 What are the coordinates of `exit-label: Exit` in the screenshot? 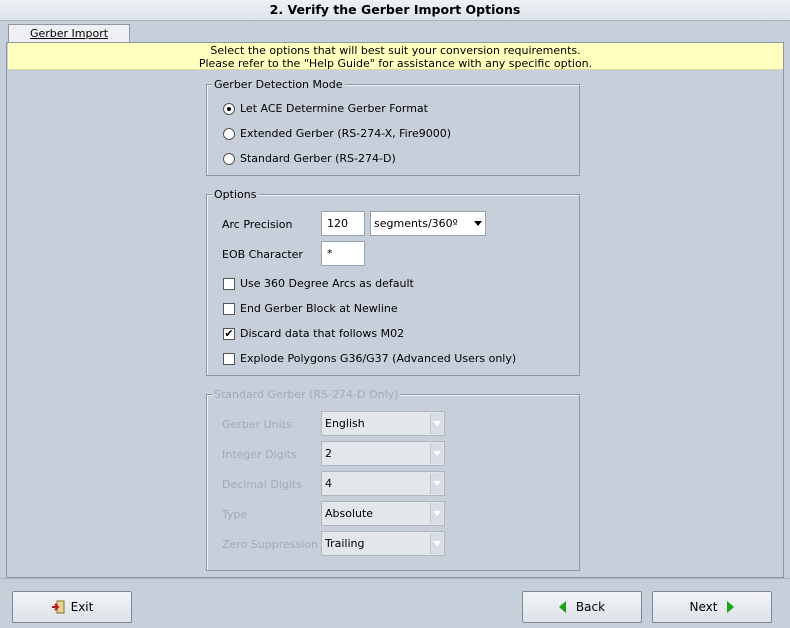 It's located at (82, 607).